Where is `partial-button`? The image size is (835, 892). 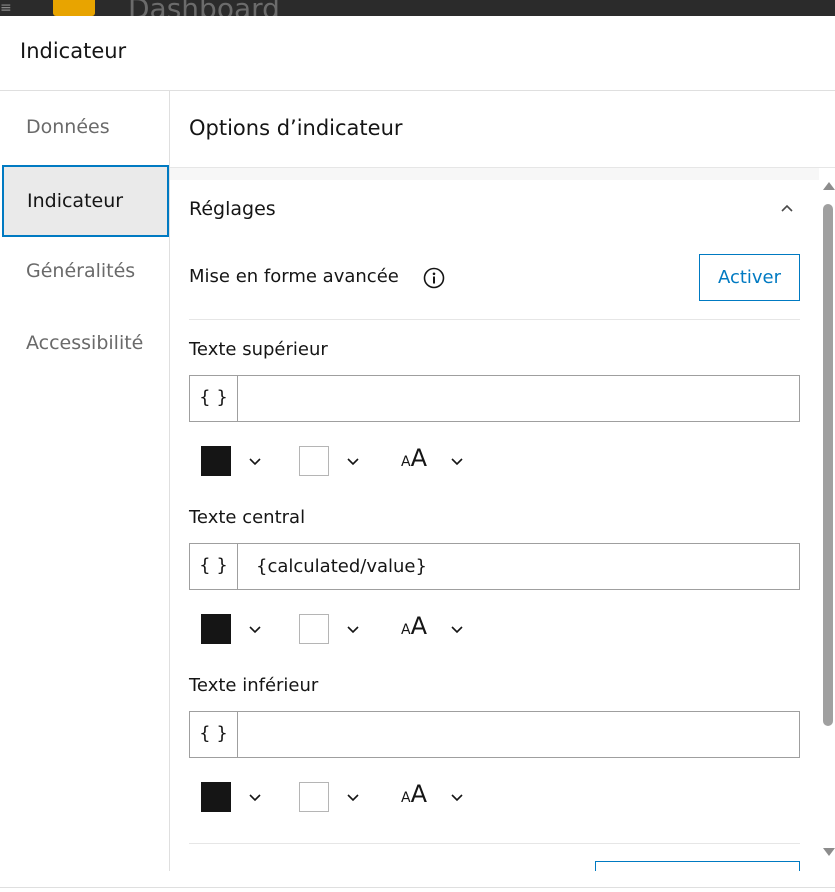 partial-button is located at coordinates (697, 866).